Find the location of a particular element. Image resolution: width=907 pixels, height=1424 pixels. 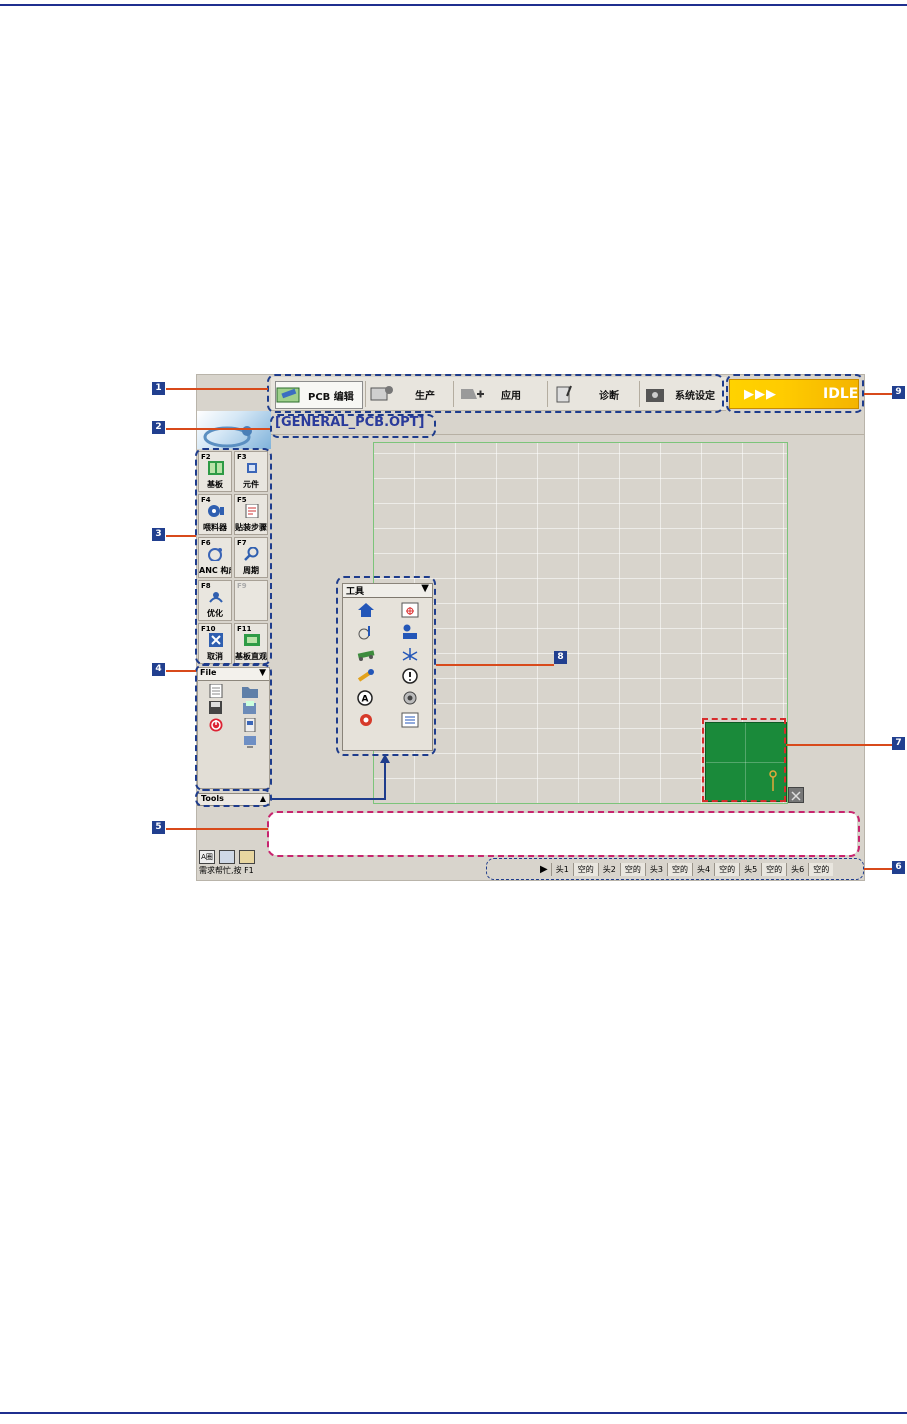

annotation-frame-tools is located at coordinates (233, 798).